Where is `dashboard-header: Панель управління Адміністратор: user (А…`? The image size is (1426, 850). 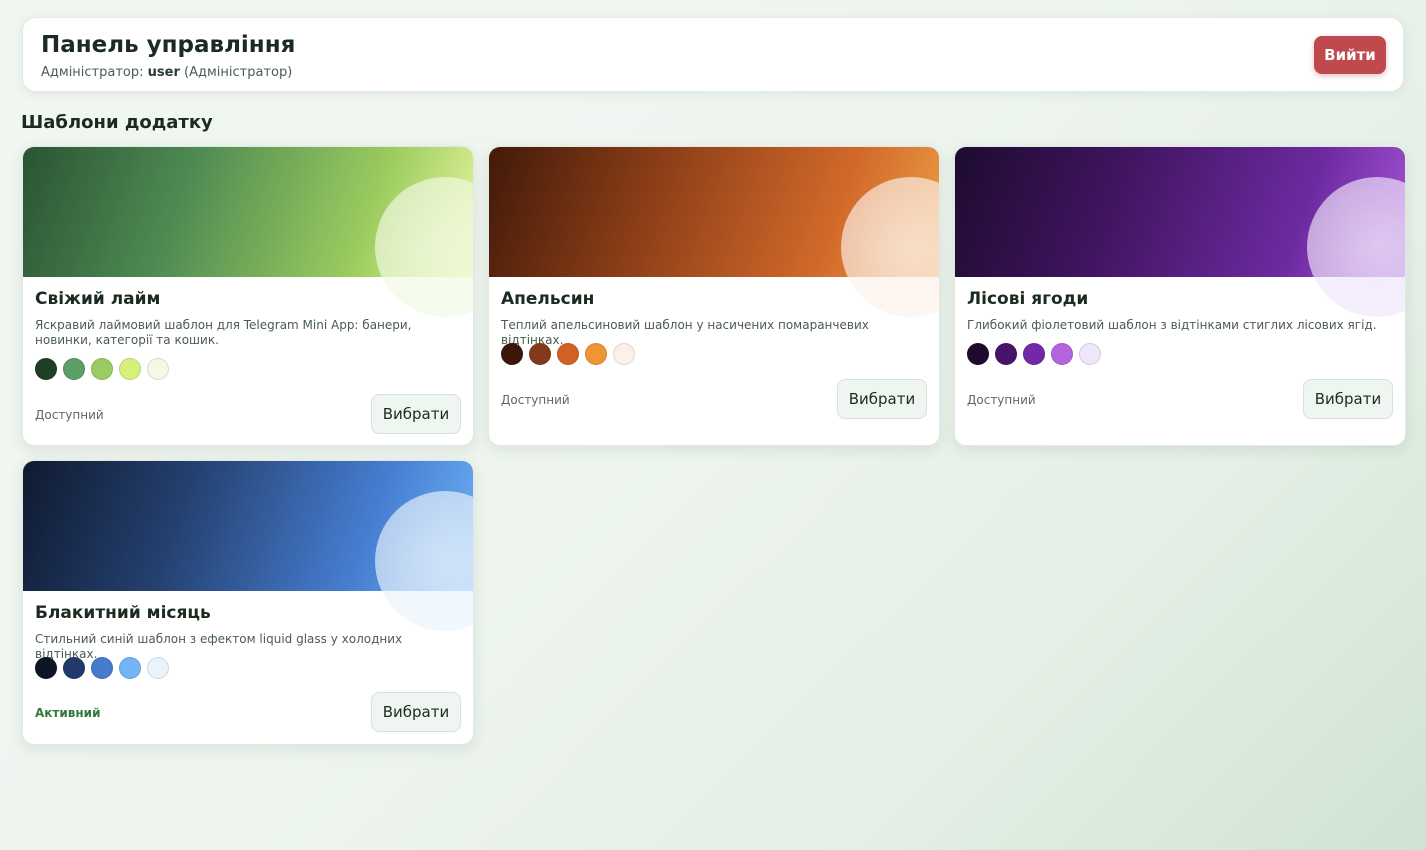
dashboard-header: Панель управління Адміністратор: user (А… is located at coordinates (713, 54).